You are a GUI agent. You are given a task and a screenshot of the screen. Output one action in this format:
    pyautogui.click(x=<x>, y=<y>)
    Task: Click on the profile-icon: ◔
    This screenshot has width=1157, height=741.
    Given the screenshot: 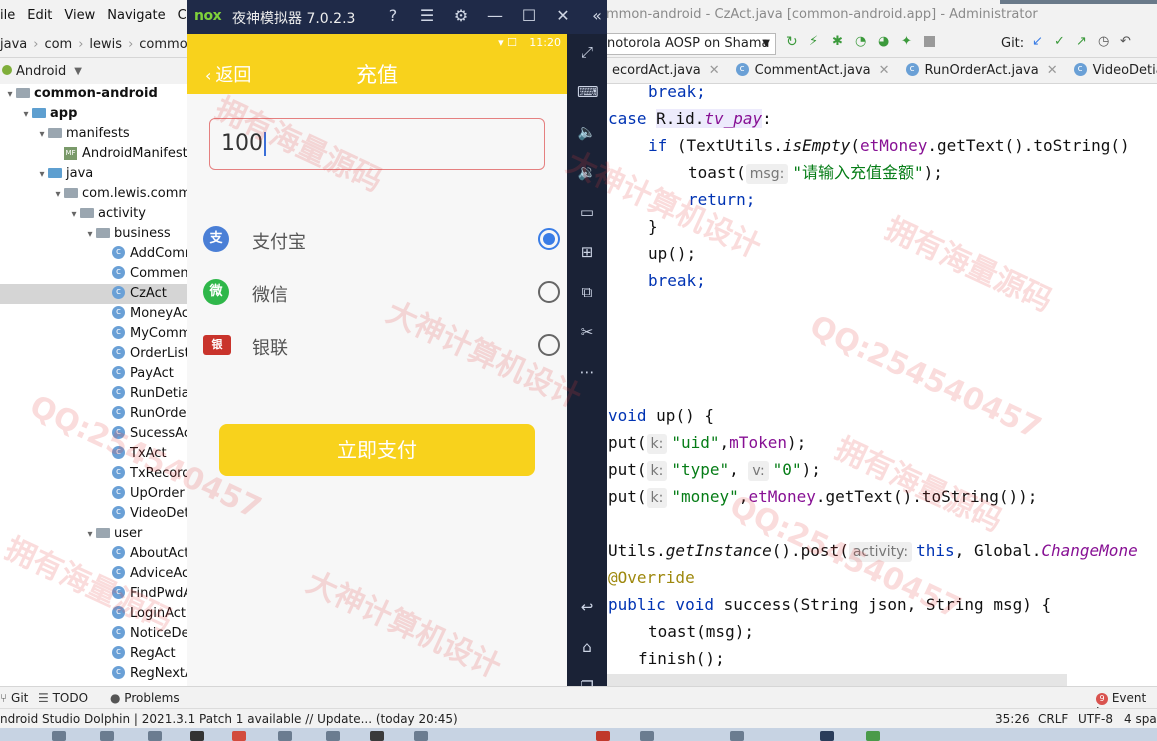 What is the action you would take?
    pyautogui.click(x=862, y=41)
    